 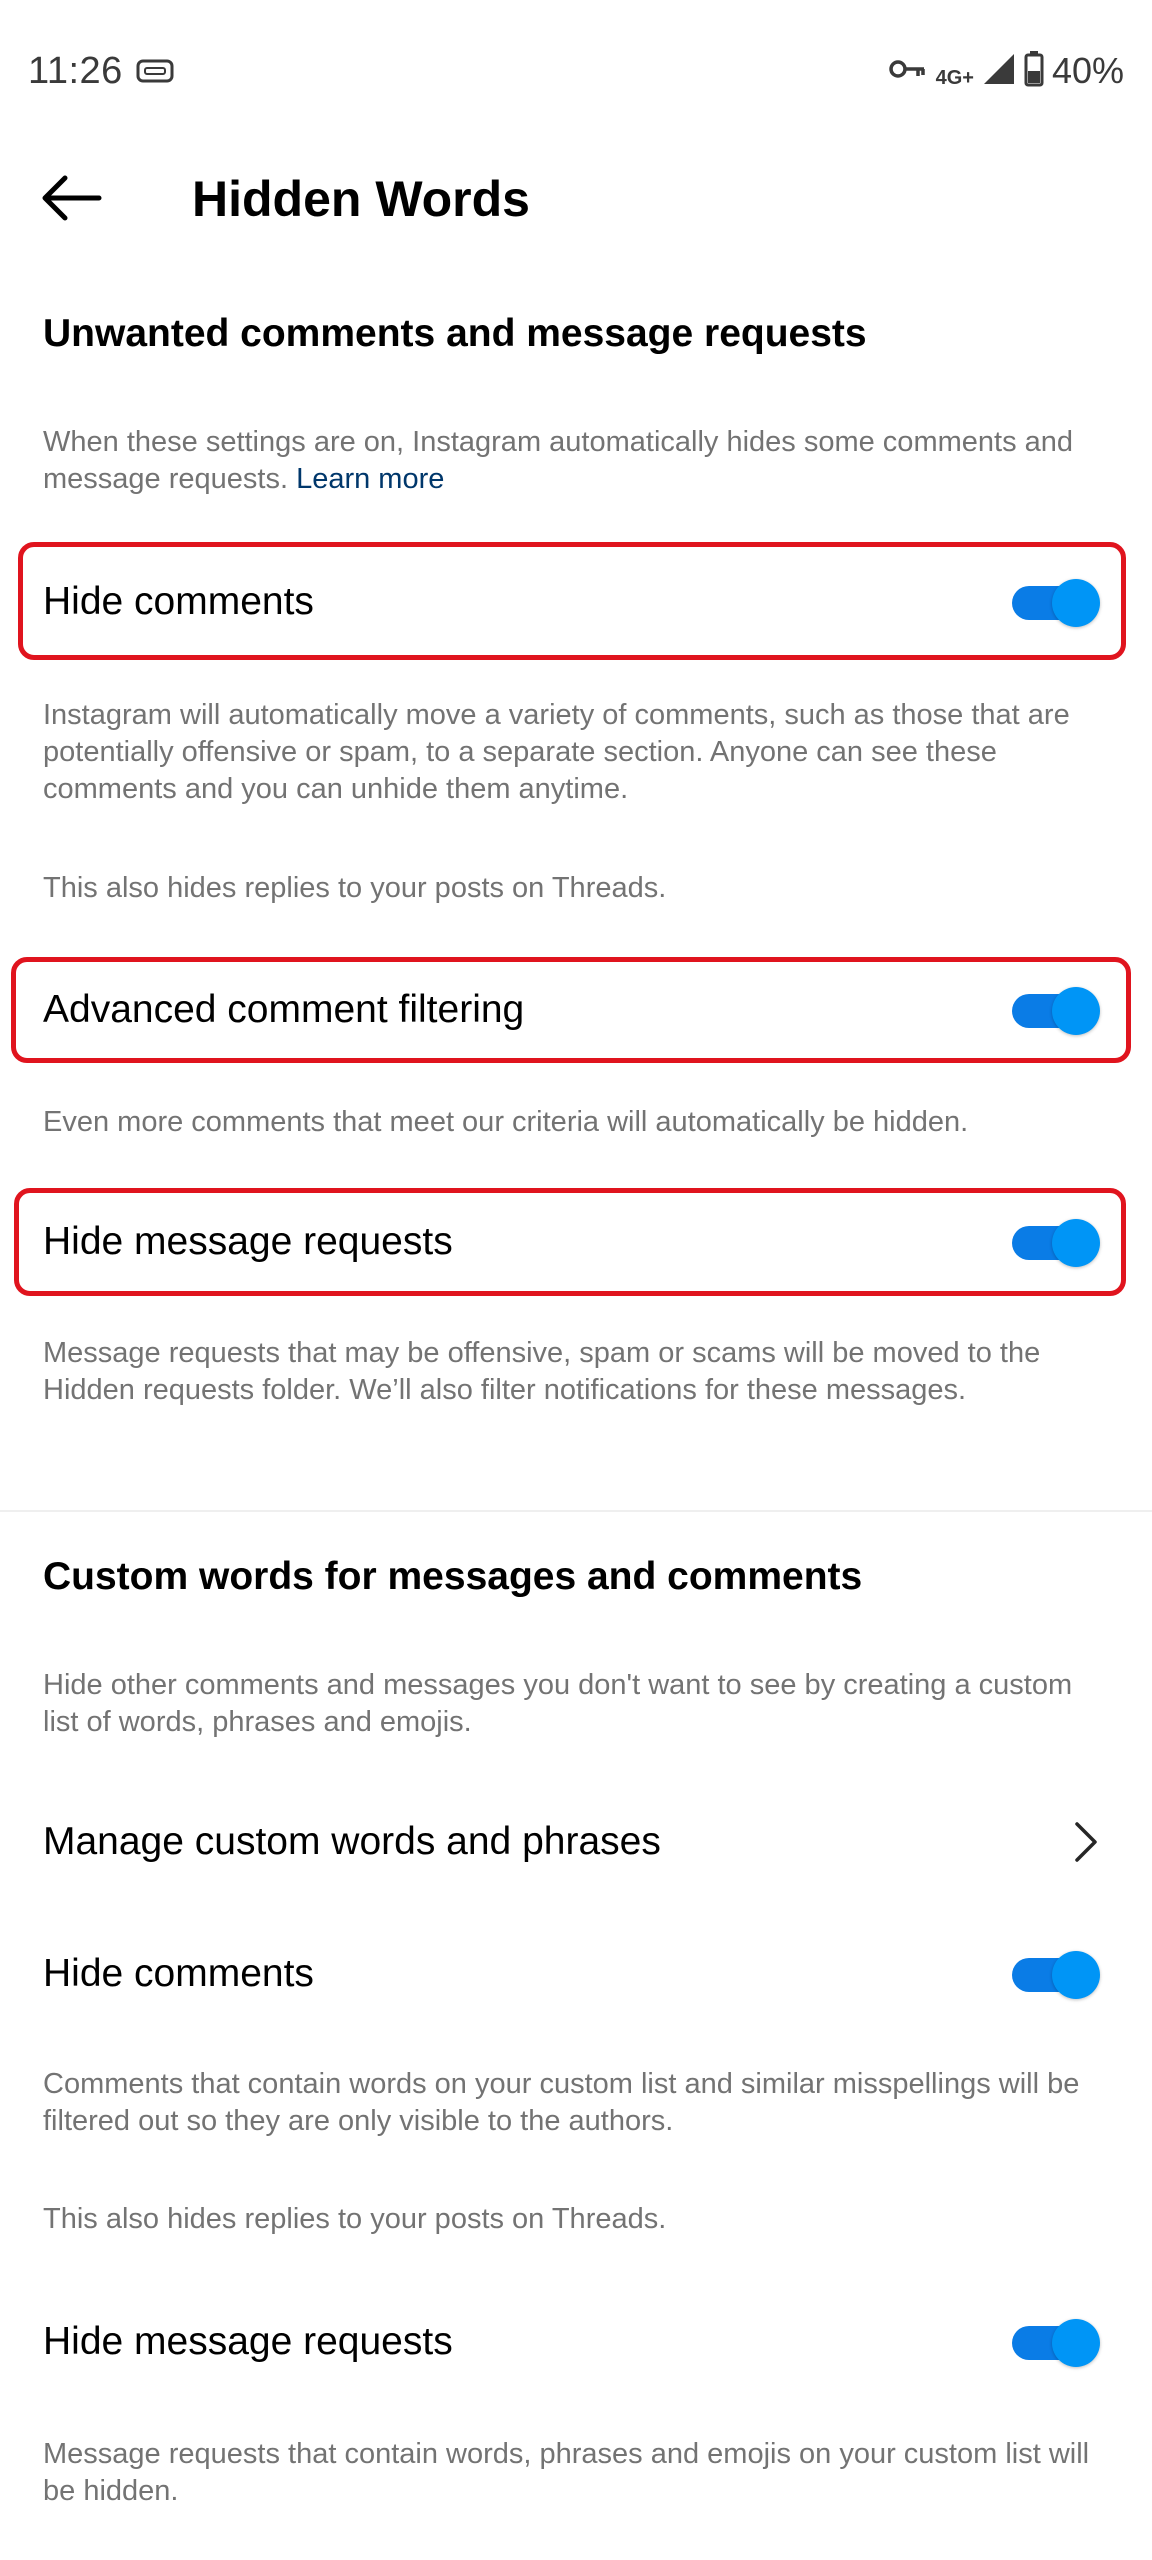 I want to click on advanced-filtering-label: Advanced comment filtering, so click(x=284, y=1009).